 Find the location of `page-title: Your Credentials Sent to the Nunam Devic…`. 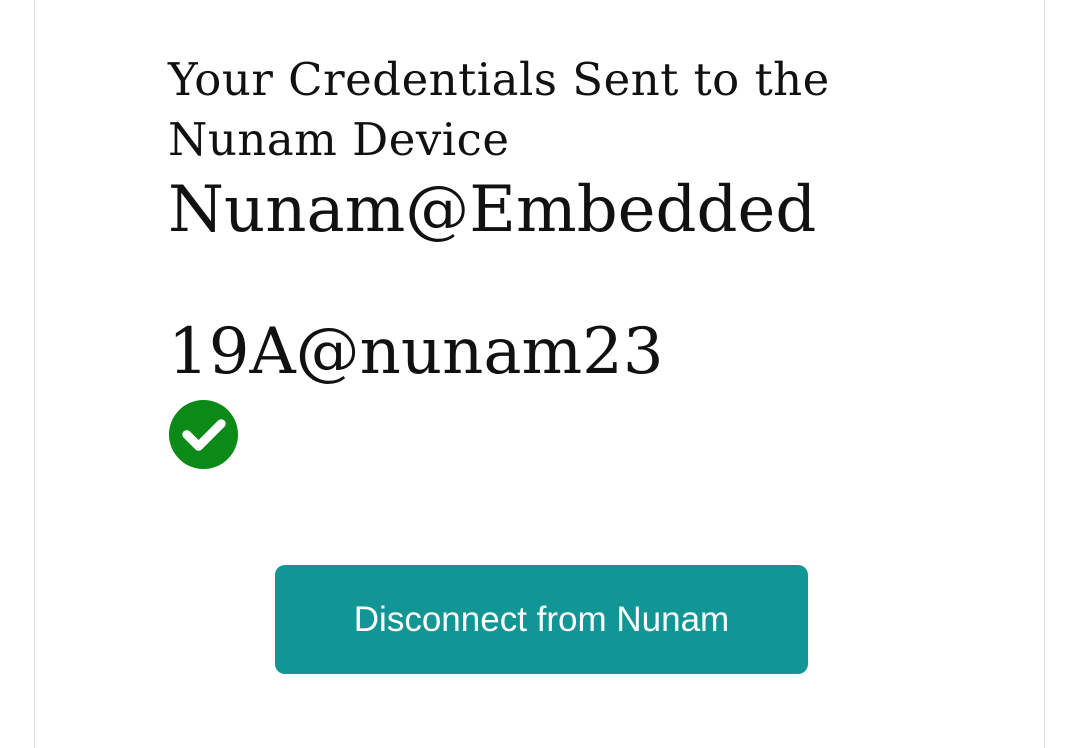

page-title: Your Credentials Sent to the Nunam Devic… is located at coordinates (499, 109).